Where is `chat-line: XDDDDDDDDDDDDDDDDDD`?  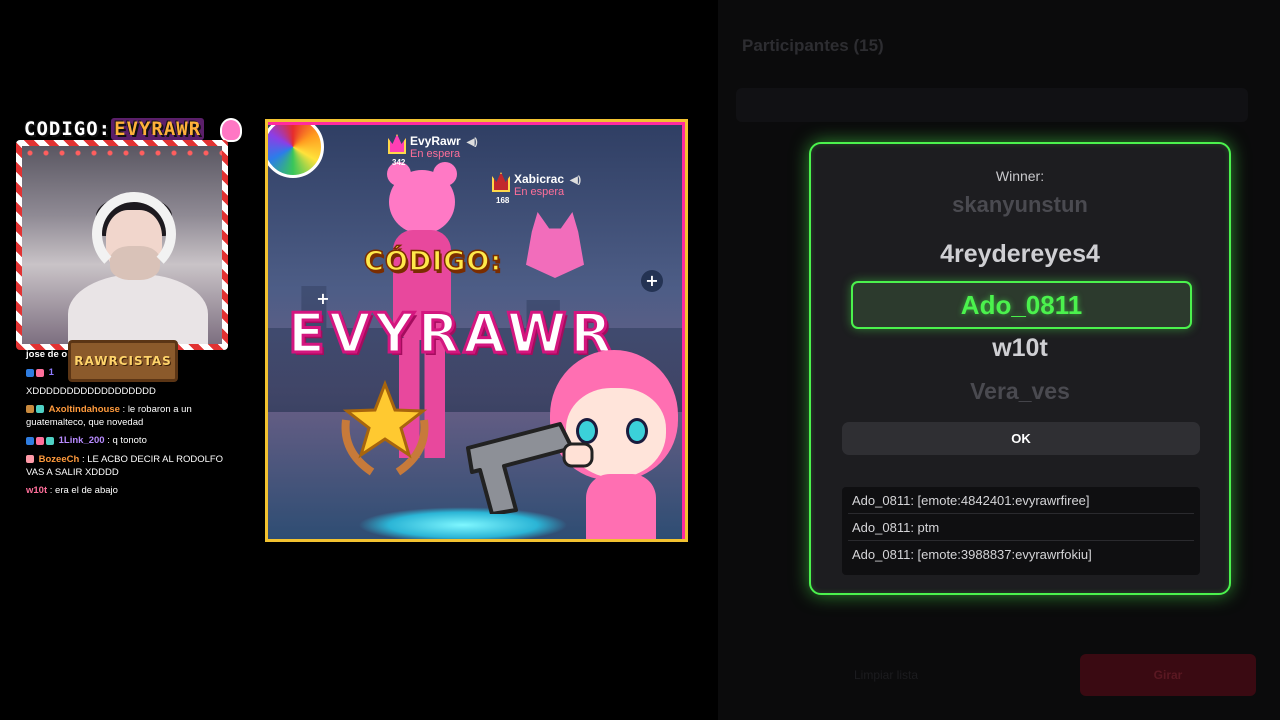
chat-line: XDDDDDDDDDDDDDDDDDD is located at coordinates (131, 391).